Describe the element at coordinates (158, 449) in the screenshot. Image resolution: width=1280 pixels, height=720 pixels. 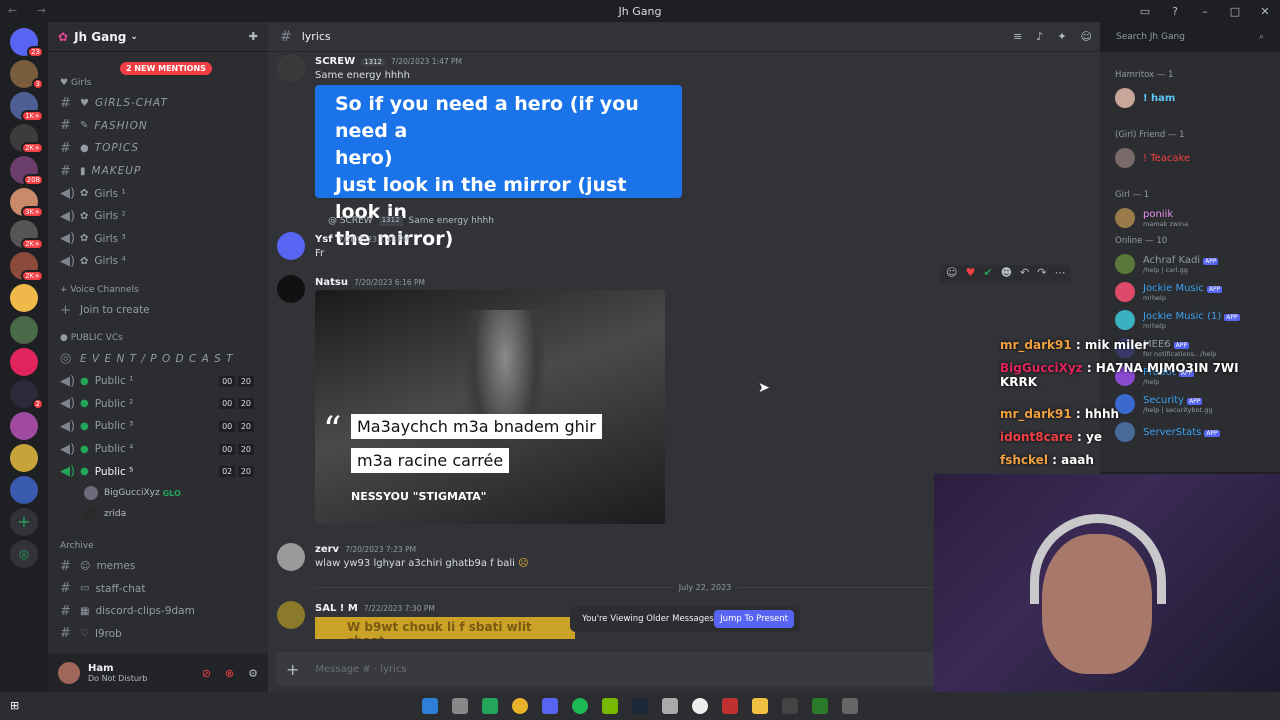
I see `voice-channel-public-4: ◀) ● Public ⁴ 00 20` at that location.